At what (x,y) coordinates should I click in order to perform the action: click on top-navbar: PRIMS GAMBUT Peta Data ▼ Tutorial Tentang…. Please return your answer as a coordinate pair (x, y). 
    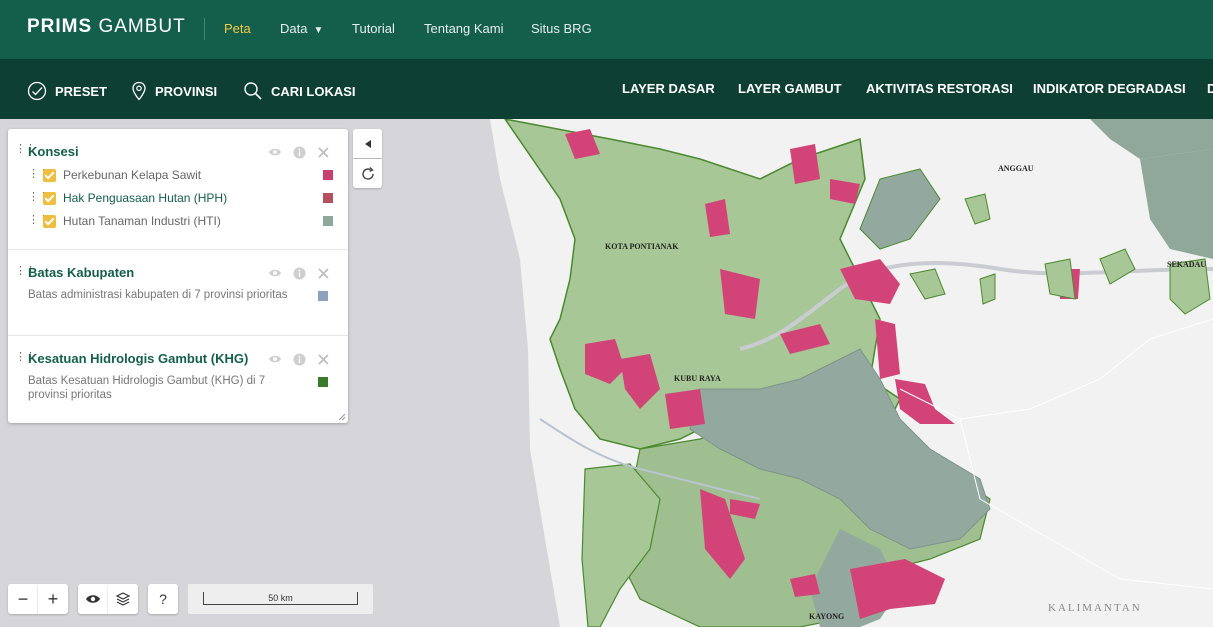
    Looking at the image, I should click on (606, 29).